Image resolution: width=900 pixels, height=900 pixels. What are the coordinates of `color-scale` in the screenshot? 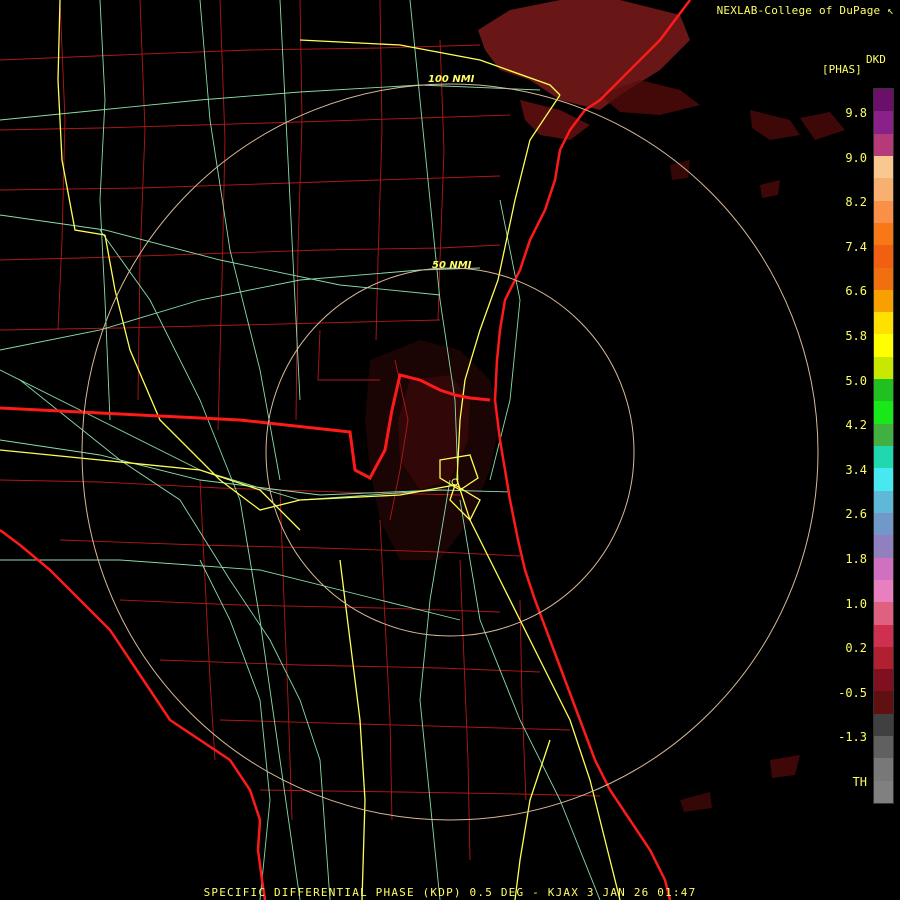 It's located at (883, 446).